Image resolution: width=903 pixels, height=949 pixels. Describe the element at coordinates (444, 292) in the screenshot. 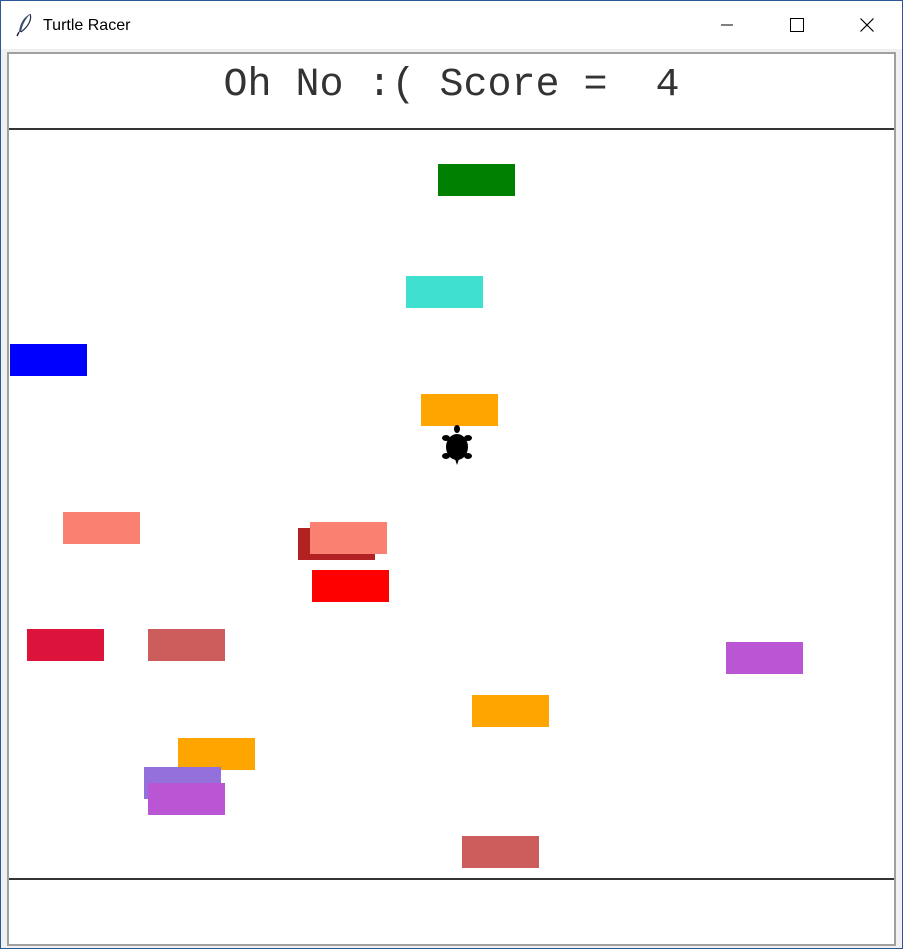

I see `turquoise-block` at that location.